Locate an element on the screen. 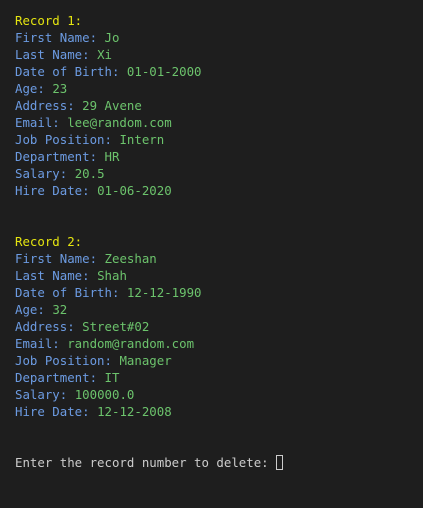  delete-prompt: Enter the record number to delete: is located at coordinates (219, 462).